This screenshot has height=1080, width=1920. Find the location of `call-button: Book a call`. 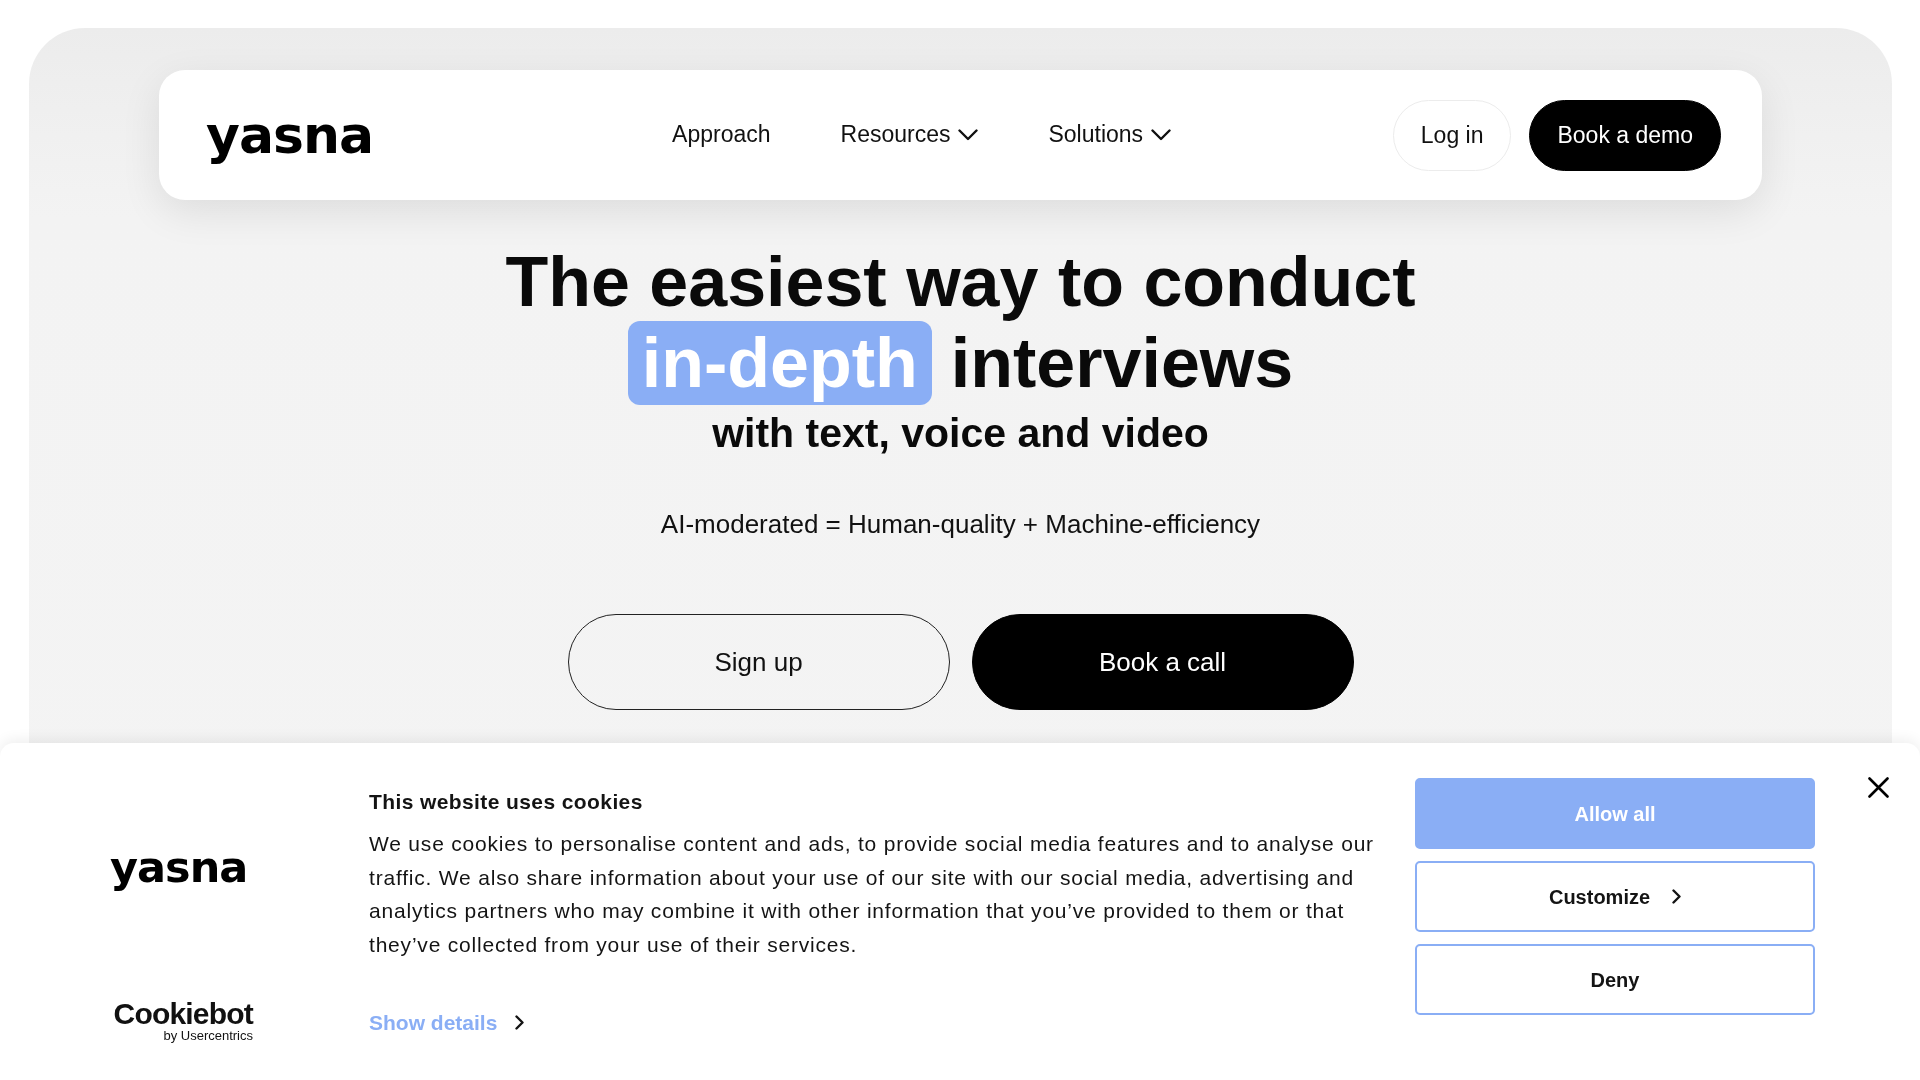

call-button: Book a call is located at coordinates (1162, 662).